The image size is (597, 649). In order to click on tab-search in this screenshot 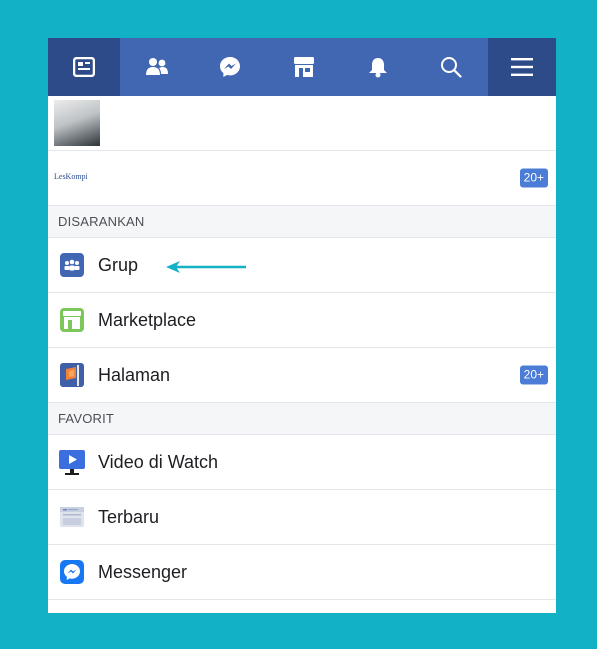, I will do `click(451, 67)`.